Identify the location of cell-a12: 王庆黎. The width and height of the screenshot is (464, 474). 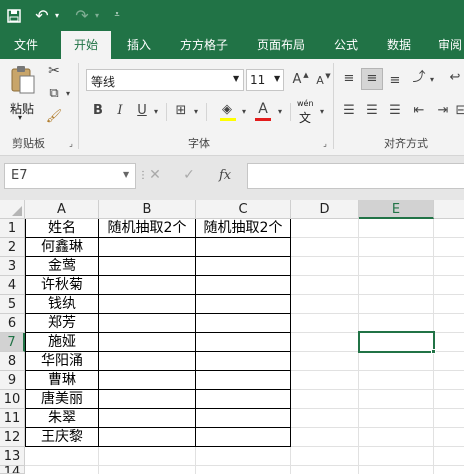
(62, 437).